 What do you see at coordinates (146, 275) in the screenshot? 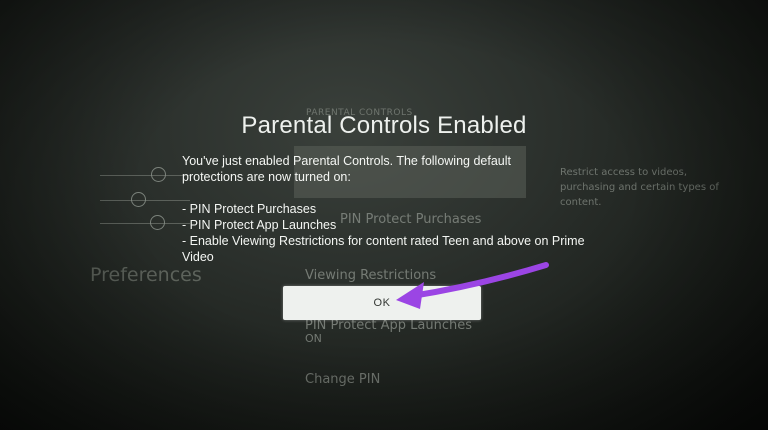
I see `background-preferences-label: Preferences` at bounding box center [146, 275].